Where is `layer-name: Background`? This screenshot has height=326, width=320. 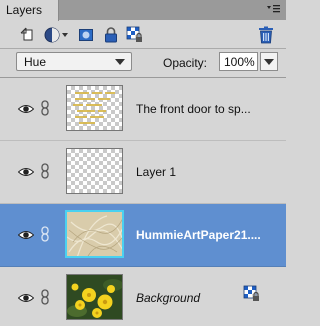 layer-name: Background is located at coordinates (168, 298).